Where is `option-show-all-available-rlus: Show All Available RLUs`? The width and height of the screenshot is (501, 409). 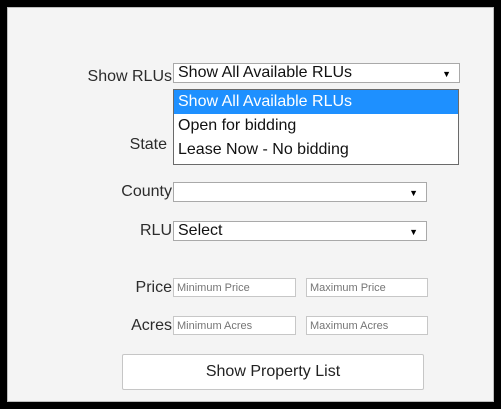 option-show-all-available-rlus: Show All Available RLUs is located at coordinates (316, 102).